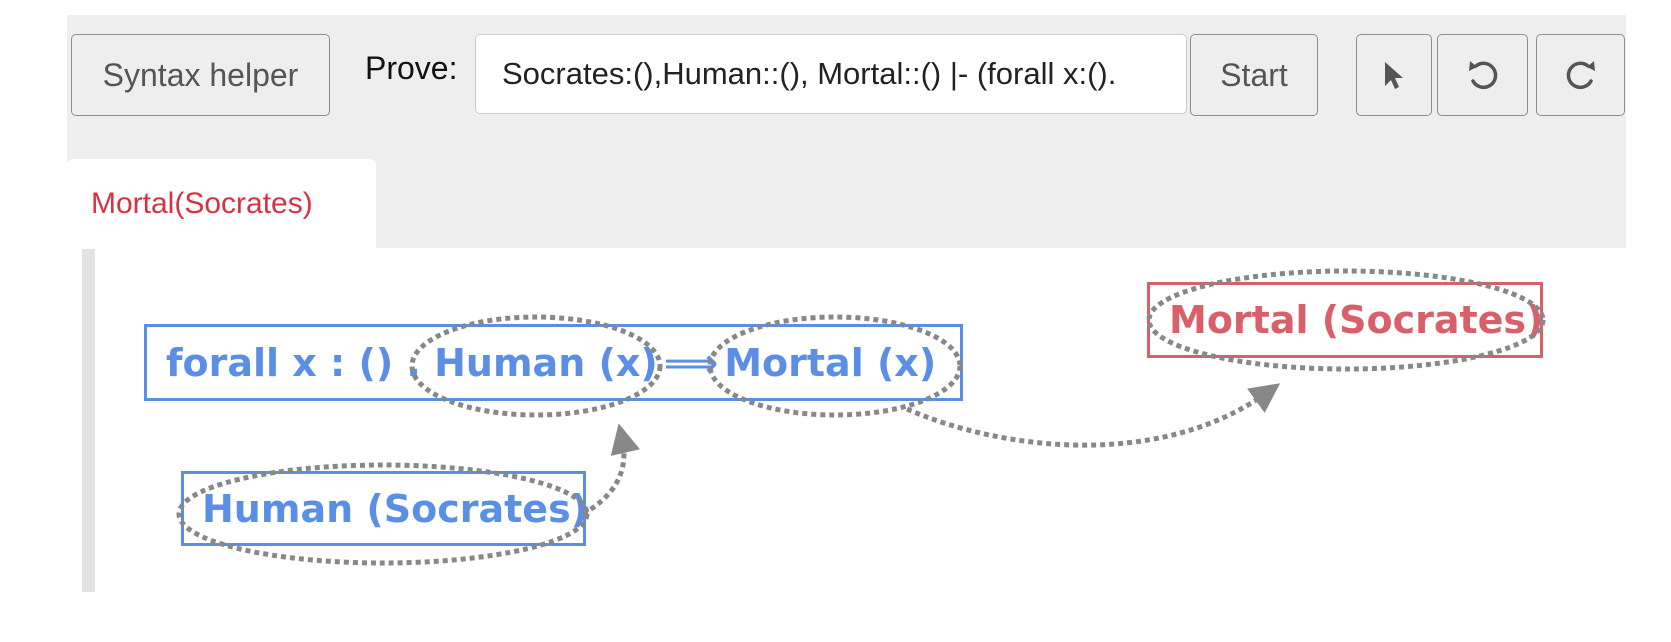  I want to click on link-human-socrates-to-human-x, so click(610, 470).